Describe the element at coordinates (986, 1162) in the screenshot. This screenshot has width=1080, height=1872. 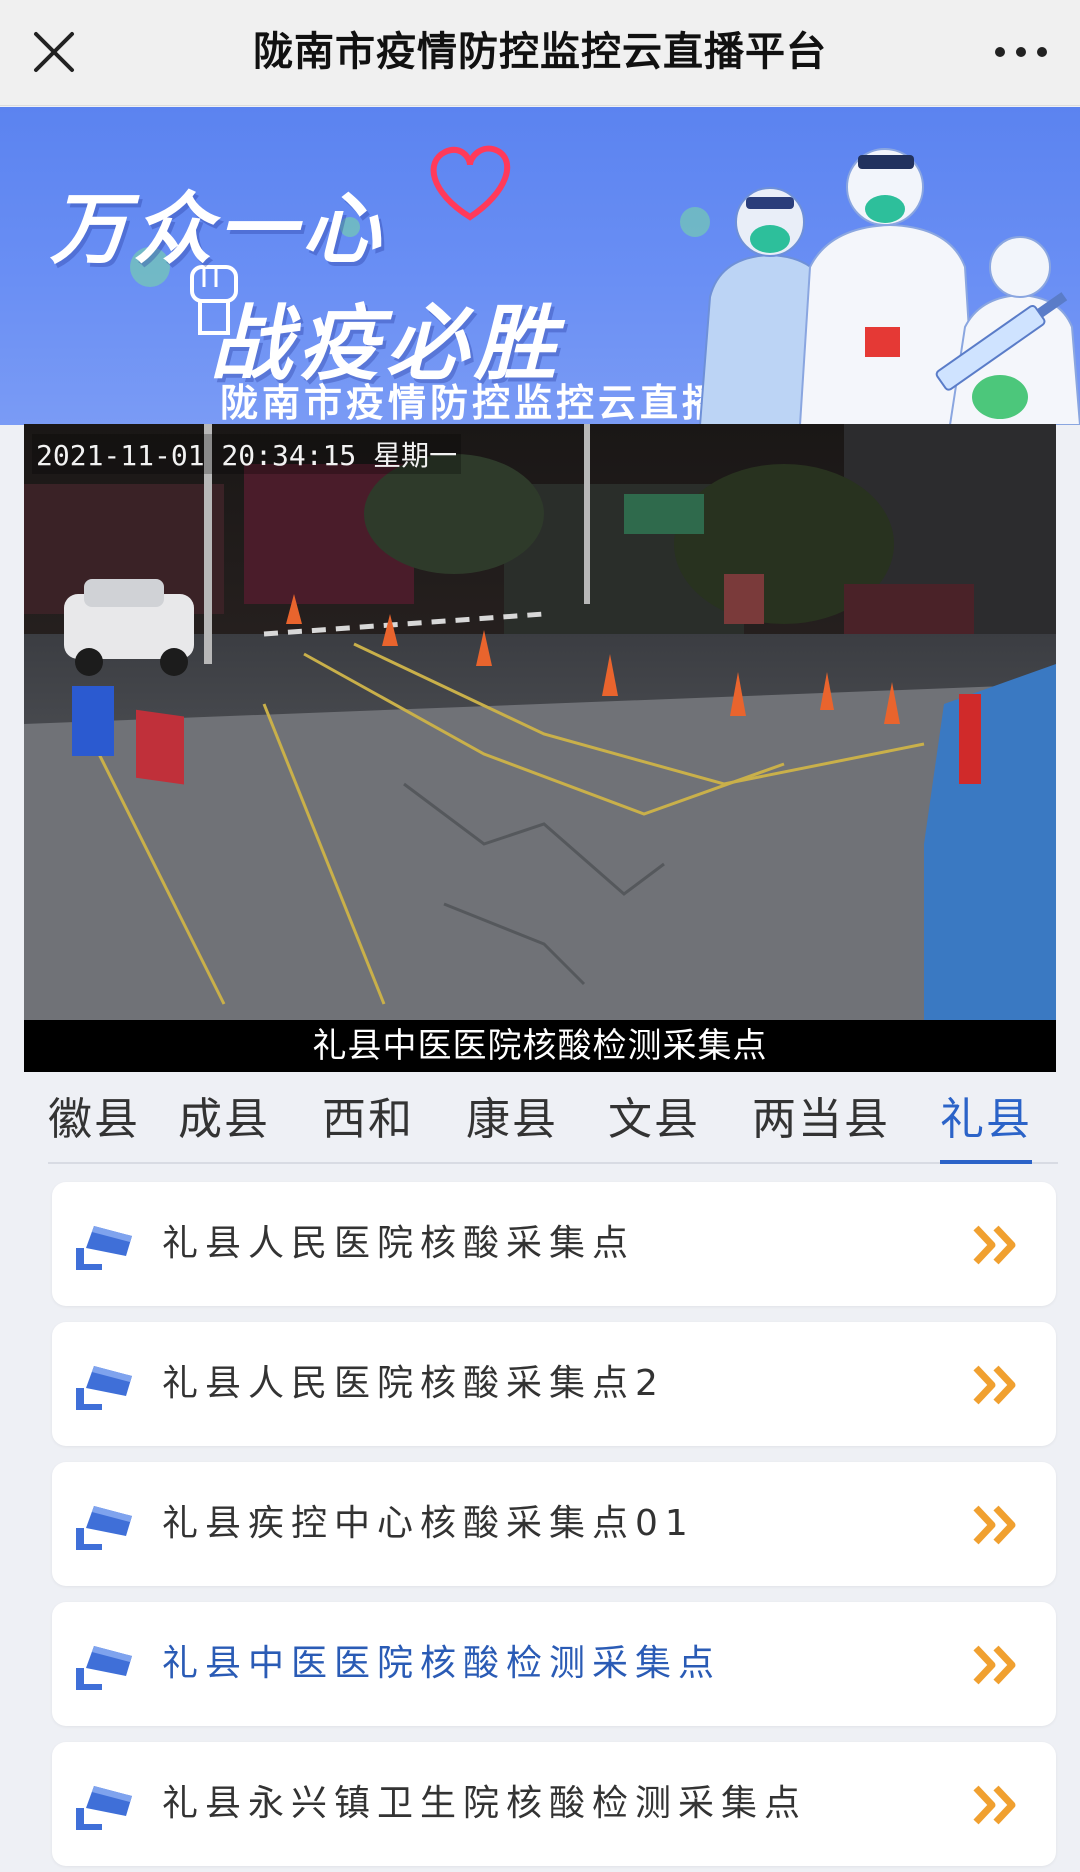
I see `active-tab-indicator` at that location.